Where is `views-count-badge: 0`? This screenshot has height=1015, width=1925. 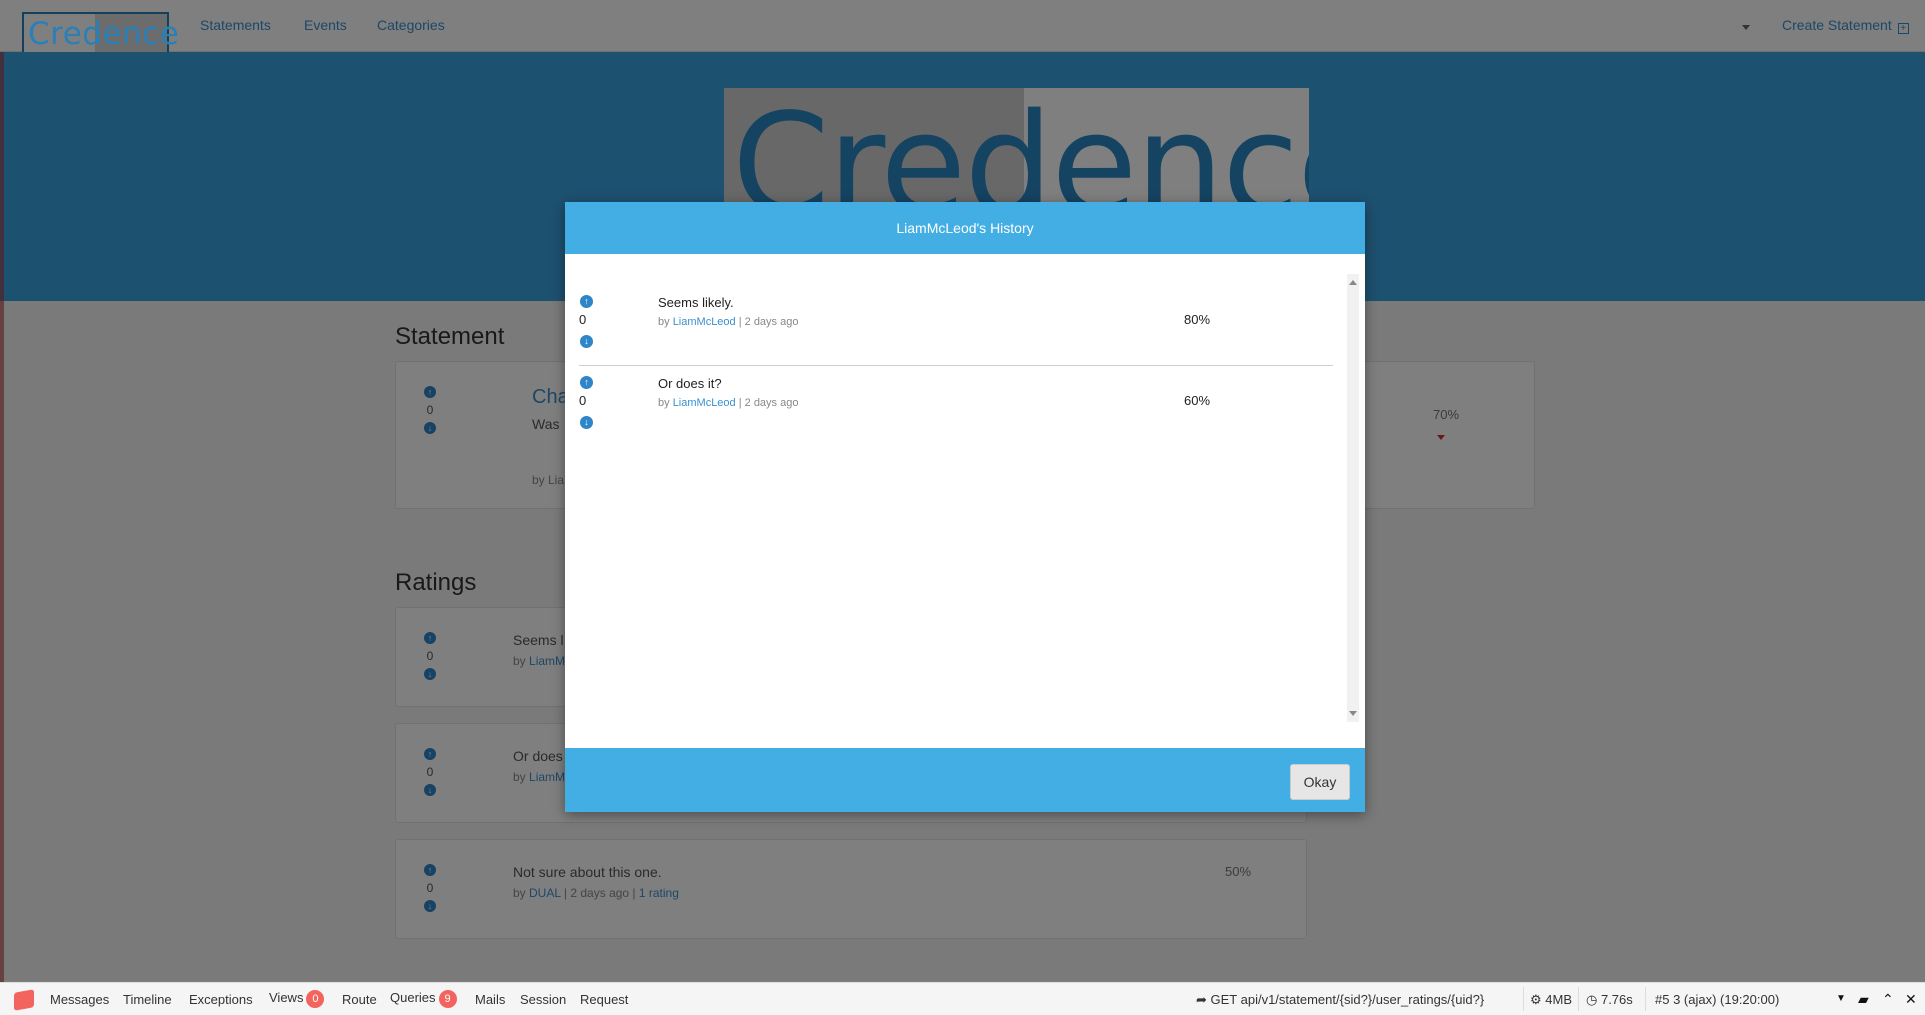 views-count-badge: 0 is located at coordinates (315, 999).